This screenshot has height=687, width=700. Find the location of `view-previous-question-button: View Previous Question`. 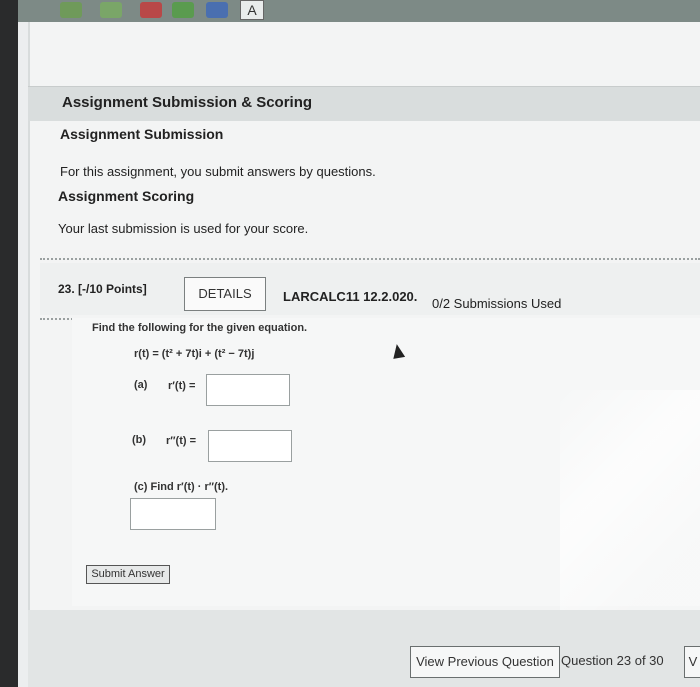

view-previous-question-button: View Previous Question is located at coordinates (485, 662).